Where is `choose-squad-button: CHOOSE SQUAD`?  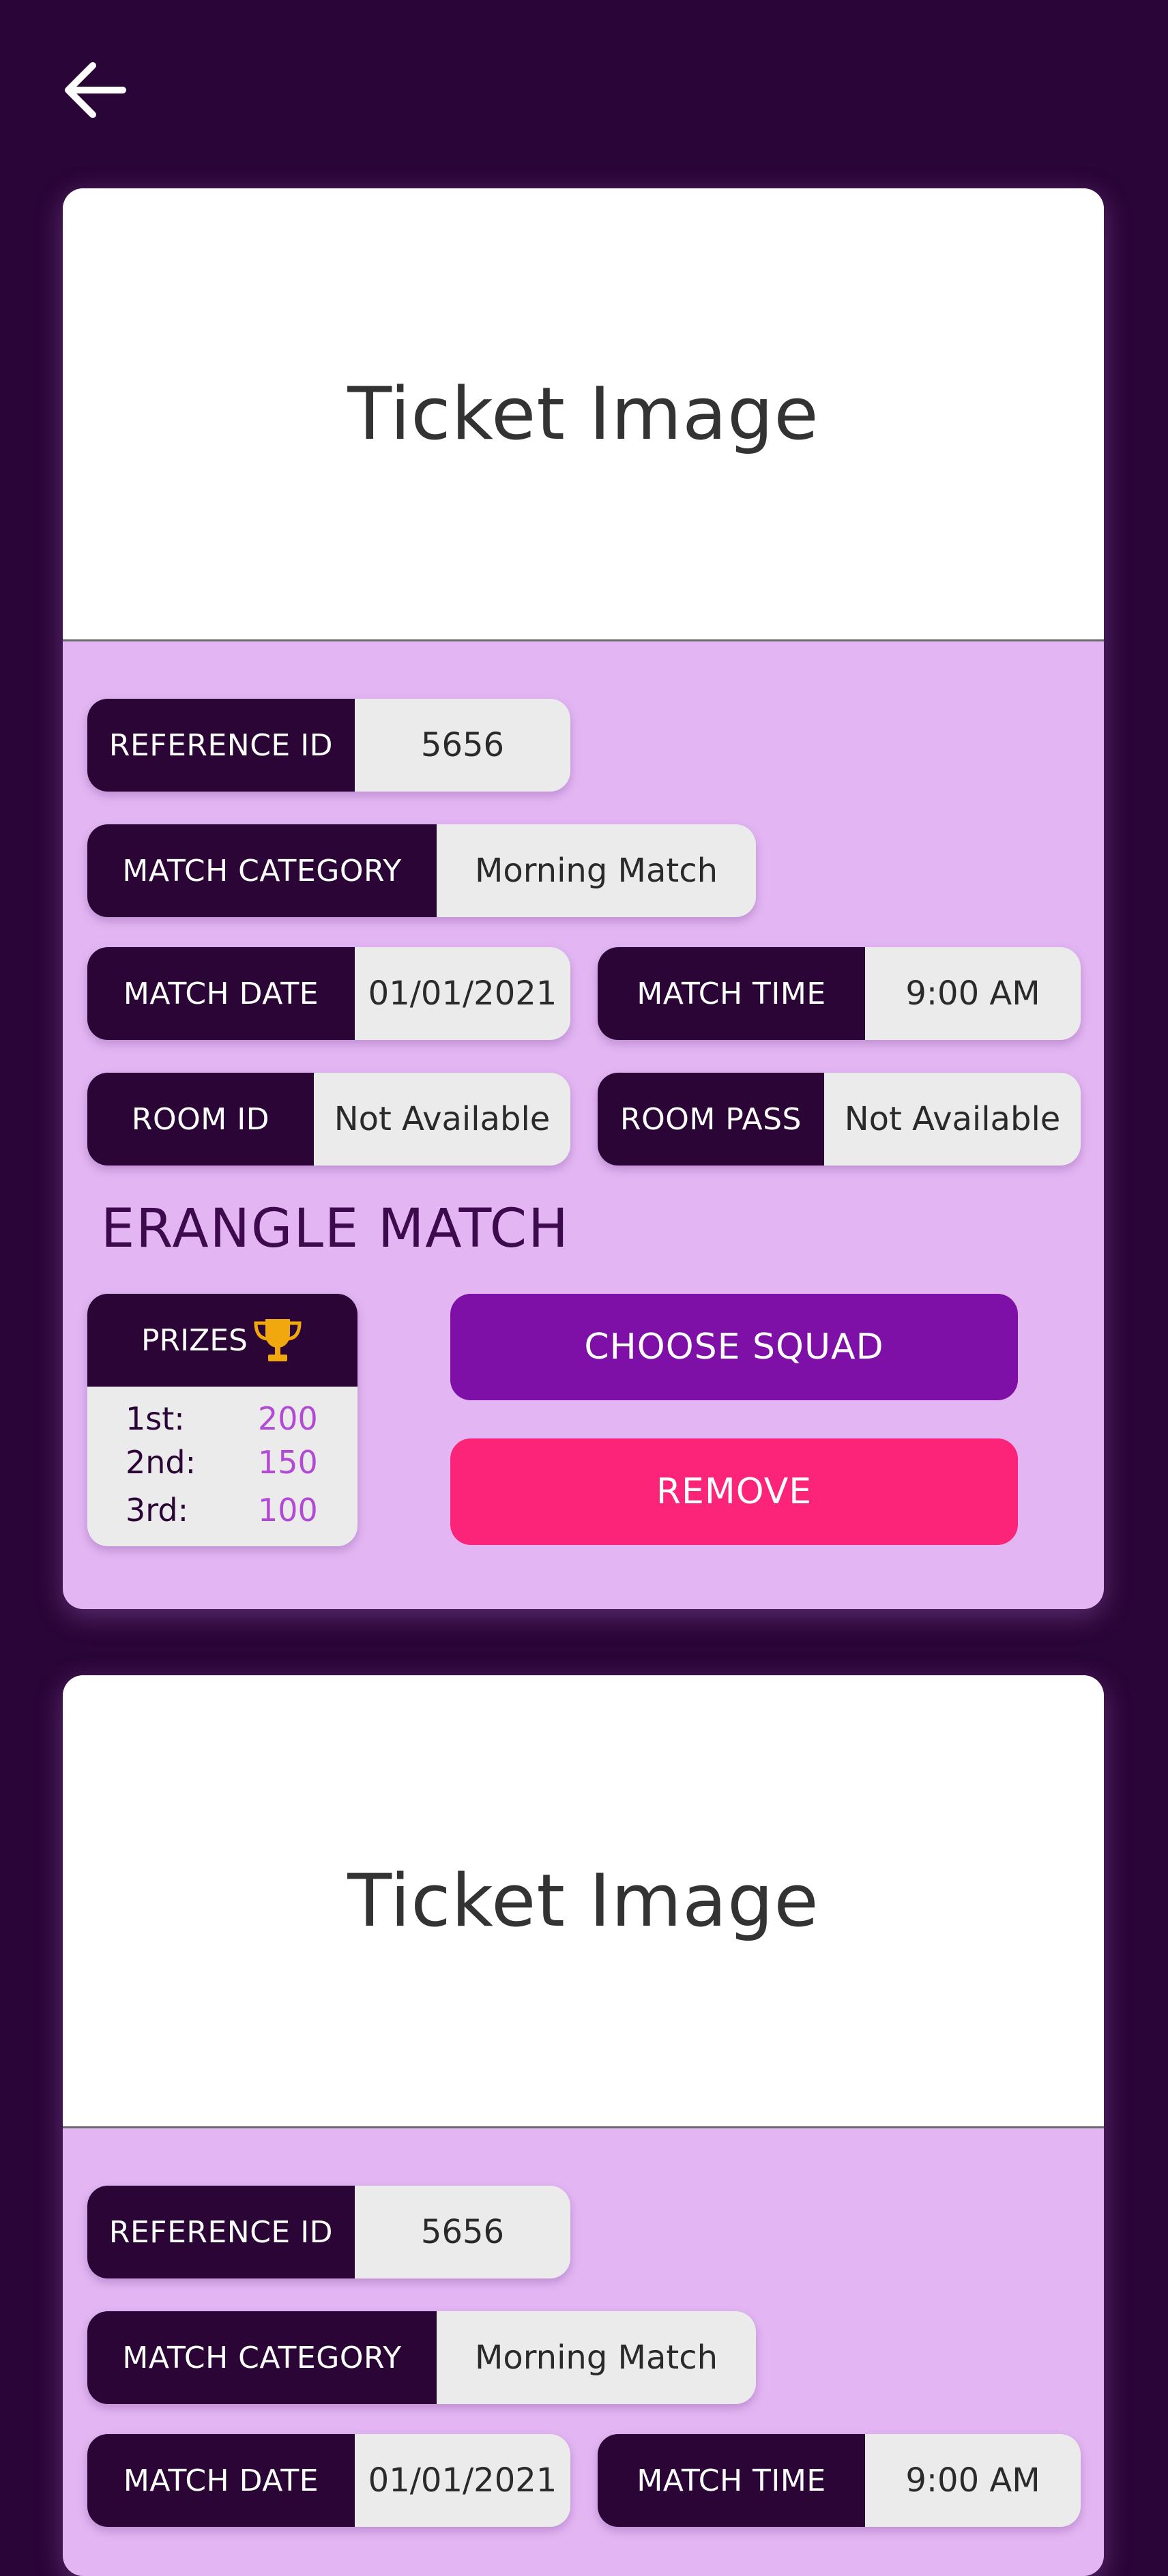 choose-squad-button: CHOOSE SQUAD is located at coordinates (734, 1347).